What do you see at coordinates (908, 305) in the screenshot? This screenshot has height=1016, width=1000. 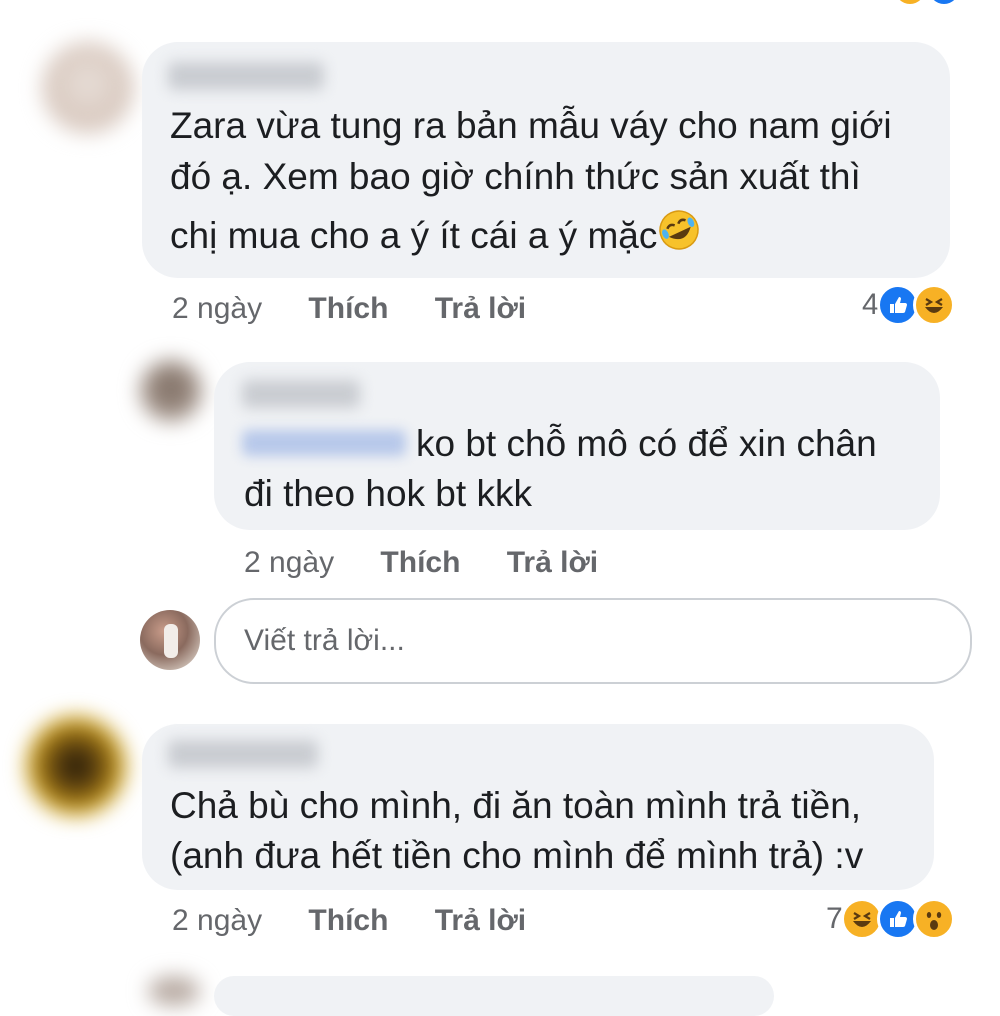 I see `reaction-summary: 4` at bounding box center [908, 305].